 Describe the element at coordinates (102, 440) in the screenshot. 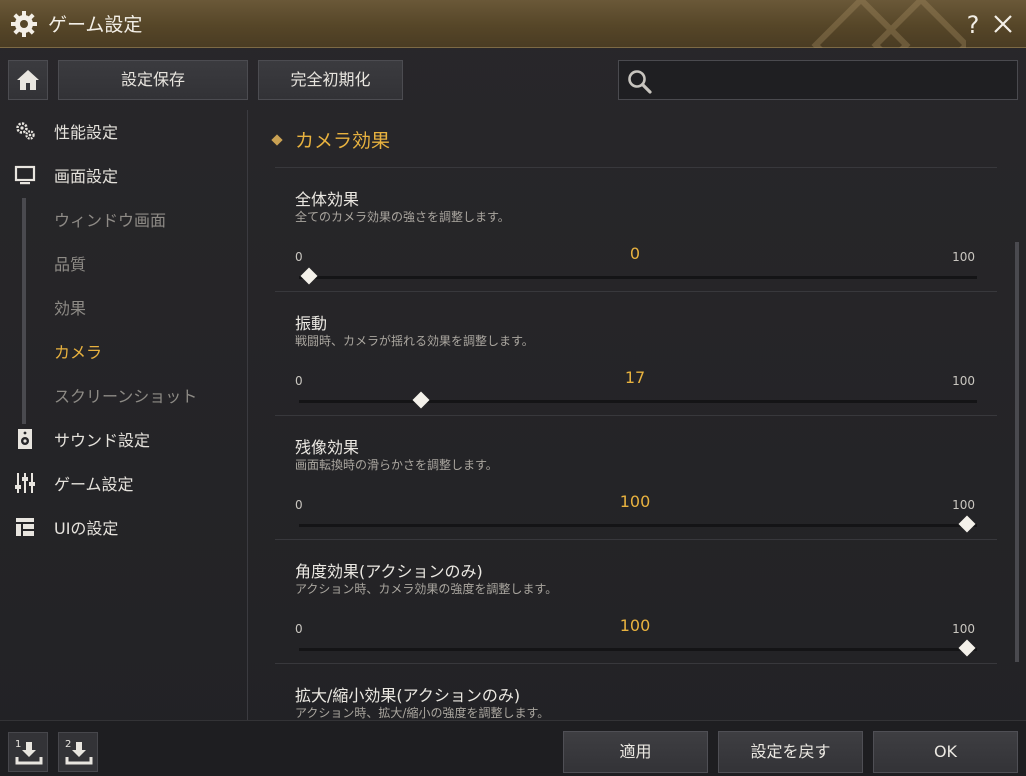

I see `sidebar-item-label: サウンド設定` at that location.